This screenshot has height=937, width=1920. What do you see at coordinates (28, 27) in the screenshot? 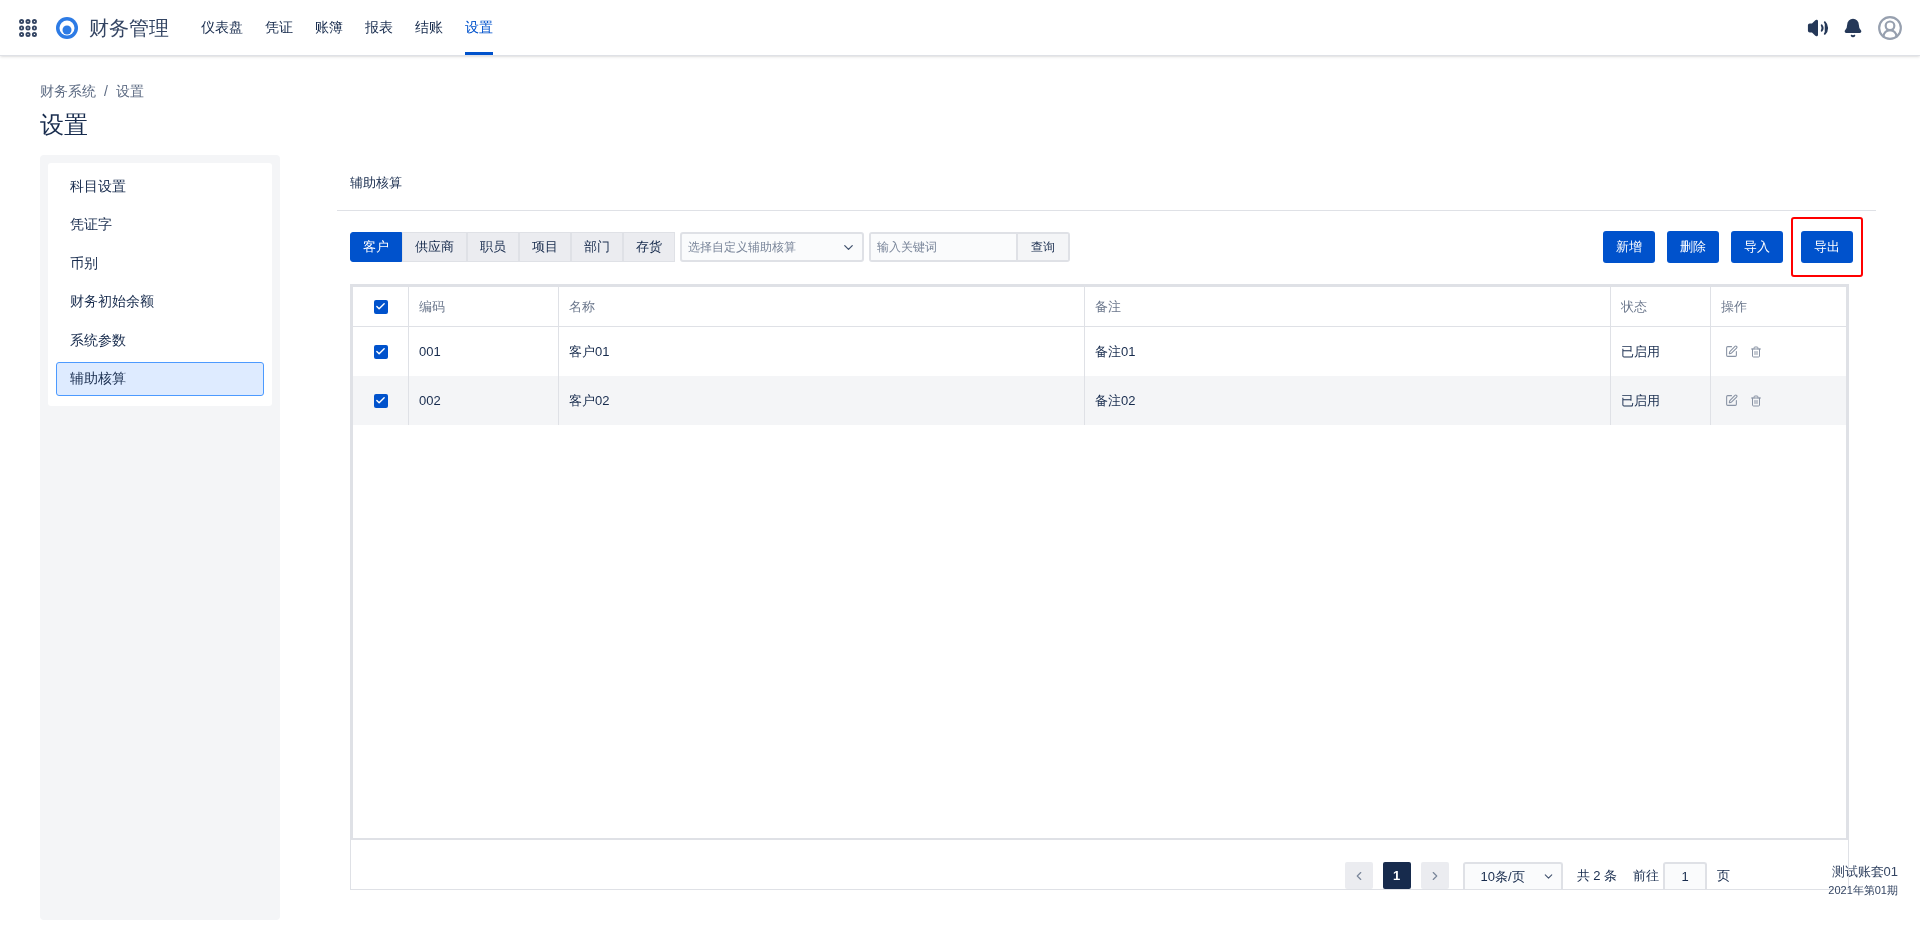
I see `app-grid-icon` at bounding box center [28, 27].